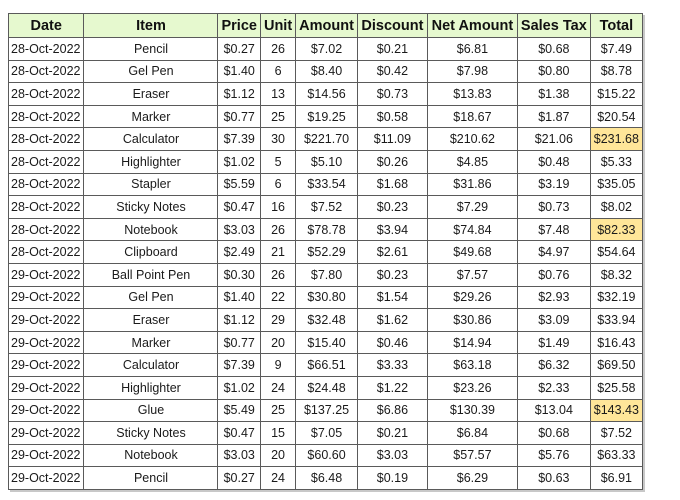  What do you see at coordinates (553, 161) in the screenshot?
I see `cell-sales-tax: $0.48` at bounding box center [553, 161].